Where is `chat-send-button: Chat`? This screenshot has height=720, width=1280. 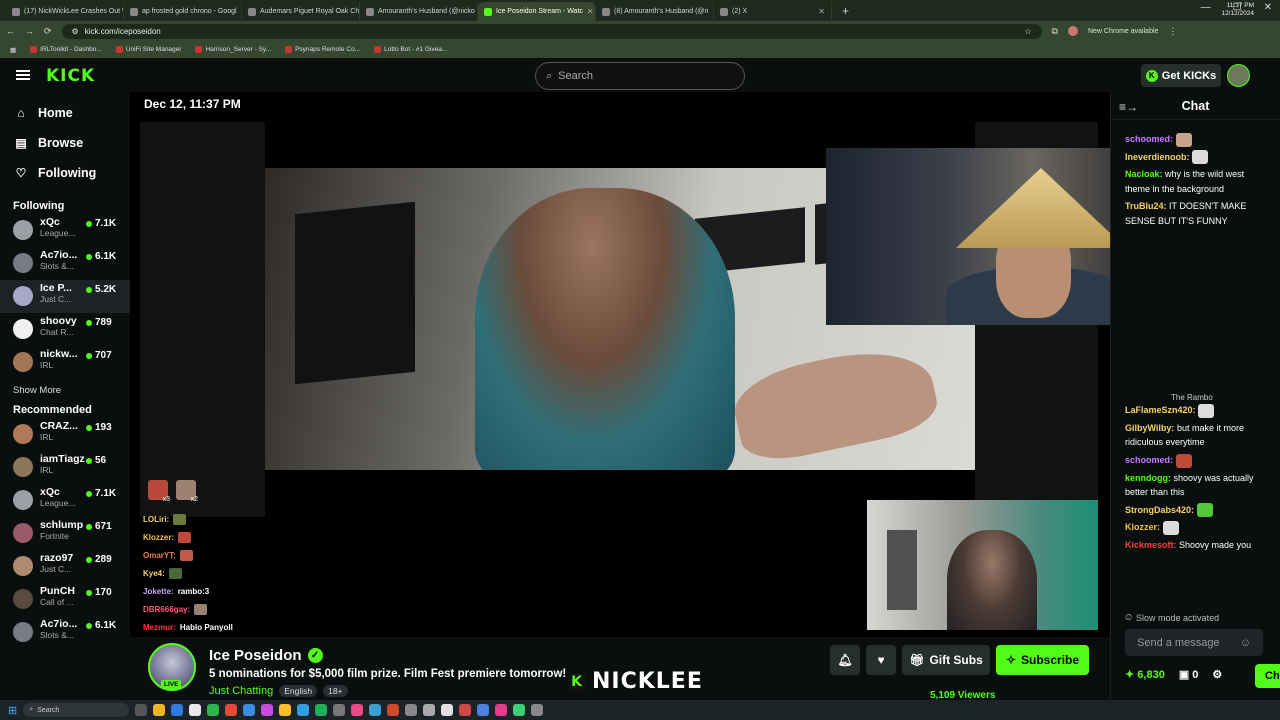
chat-send-button: Chat is located at coordinates (1267, 676).